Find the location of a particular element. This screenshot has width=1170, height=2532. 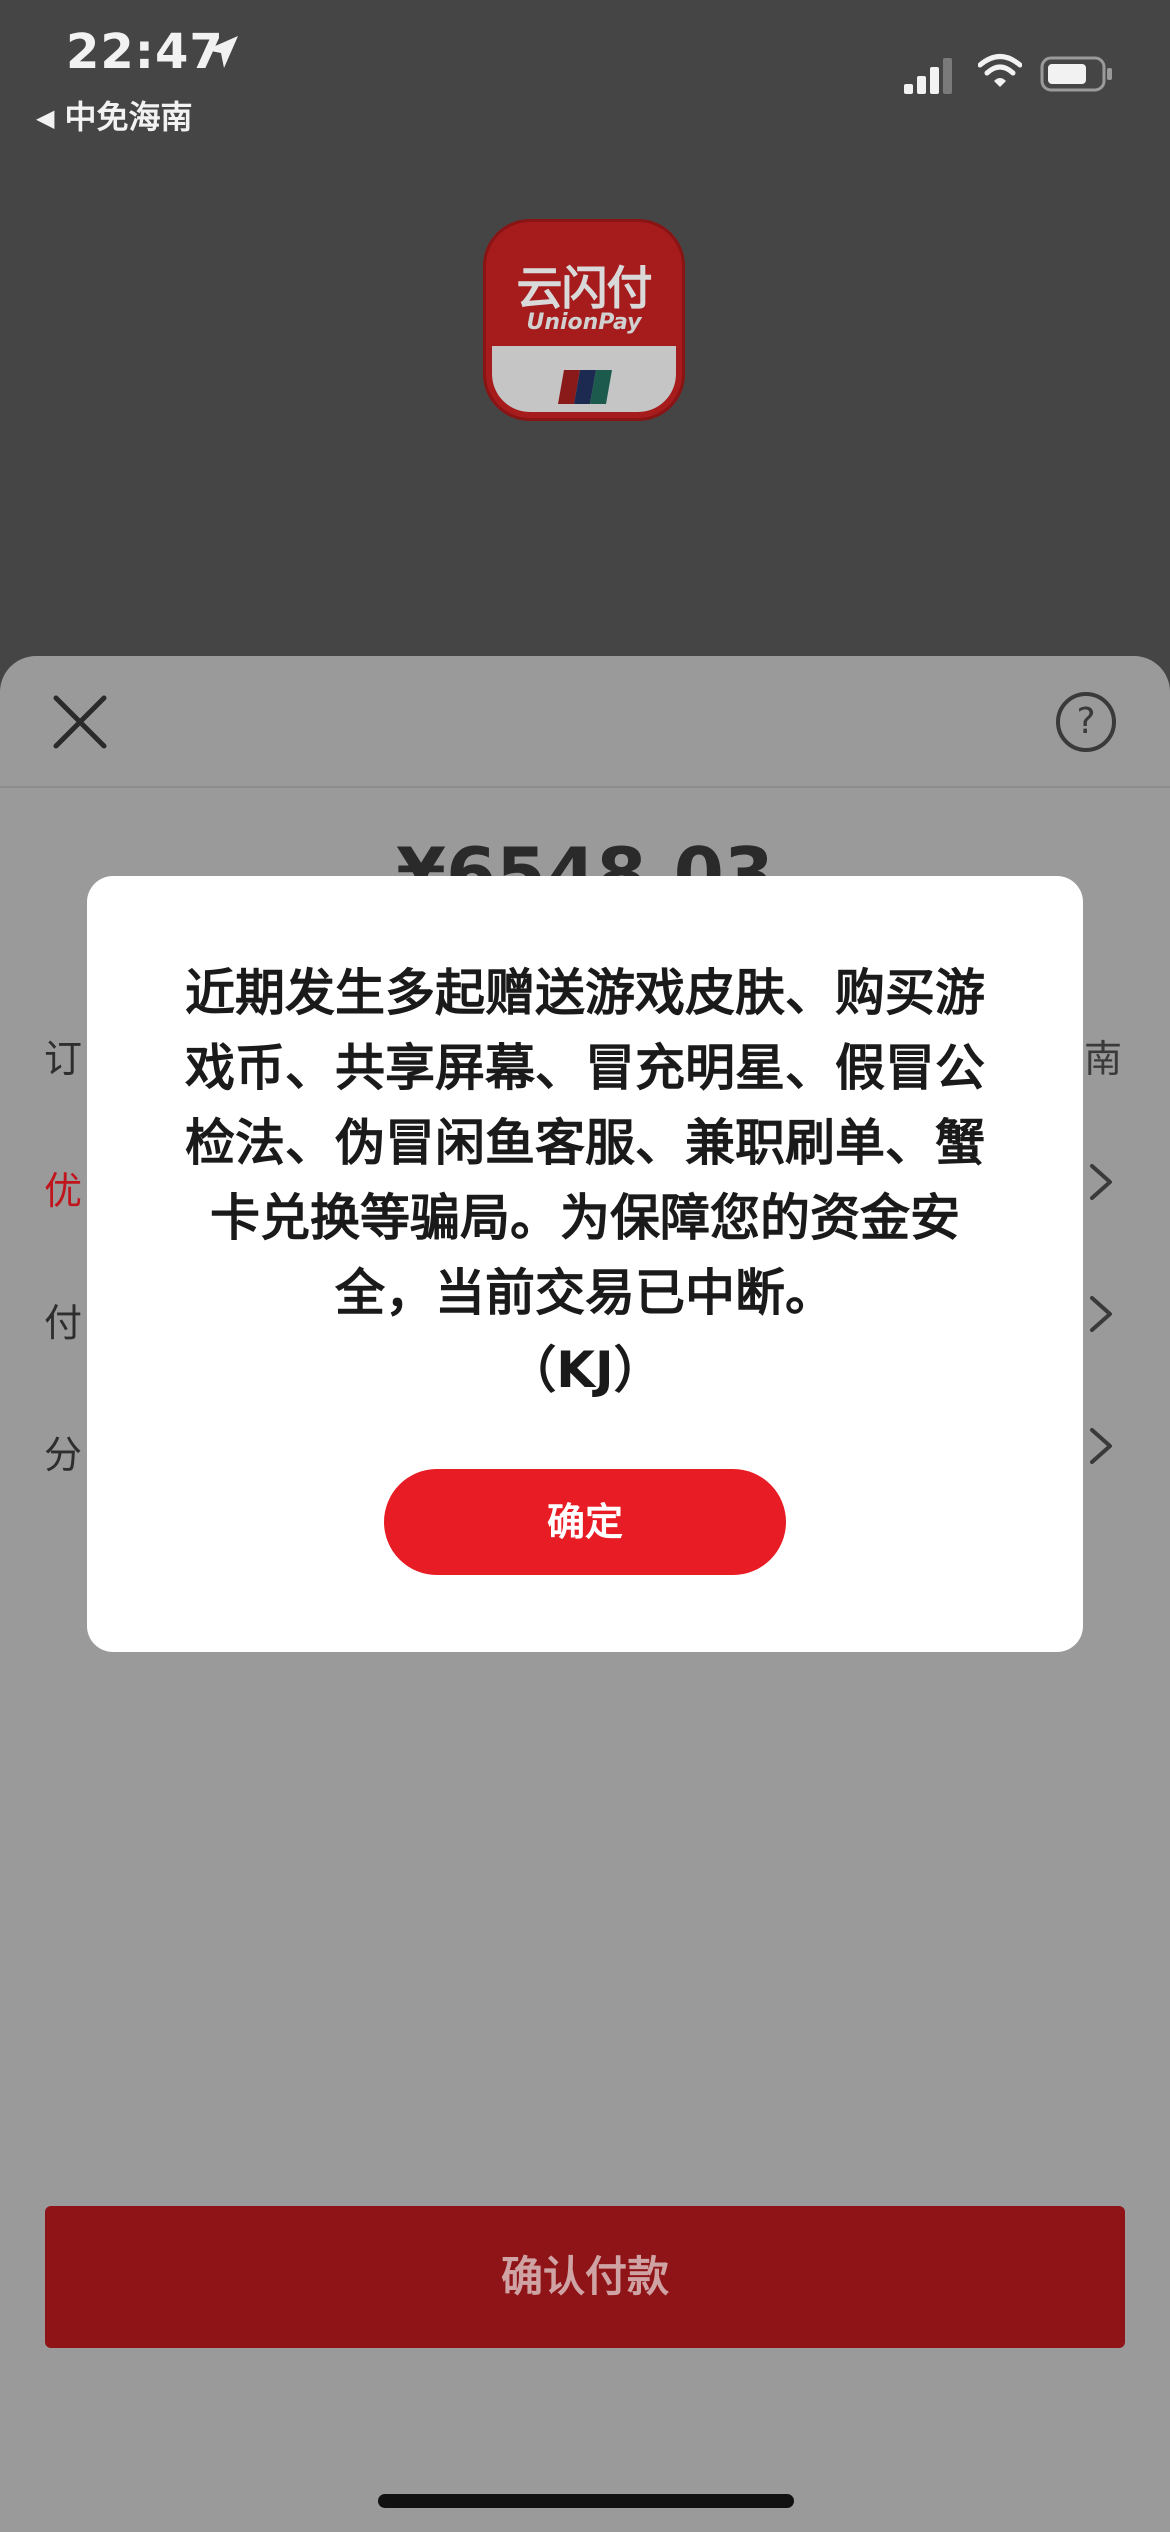

status-time: 22:47 is located at coordinates (145, 52).